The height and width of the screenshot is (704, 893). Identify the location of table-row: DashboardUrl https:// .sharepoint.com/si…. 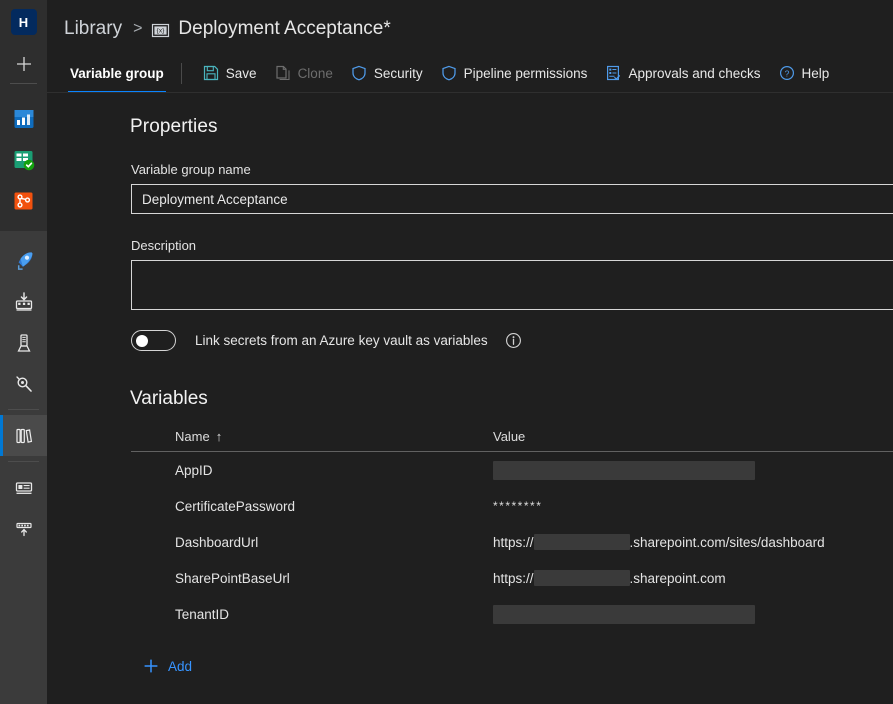
(512, 542).